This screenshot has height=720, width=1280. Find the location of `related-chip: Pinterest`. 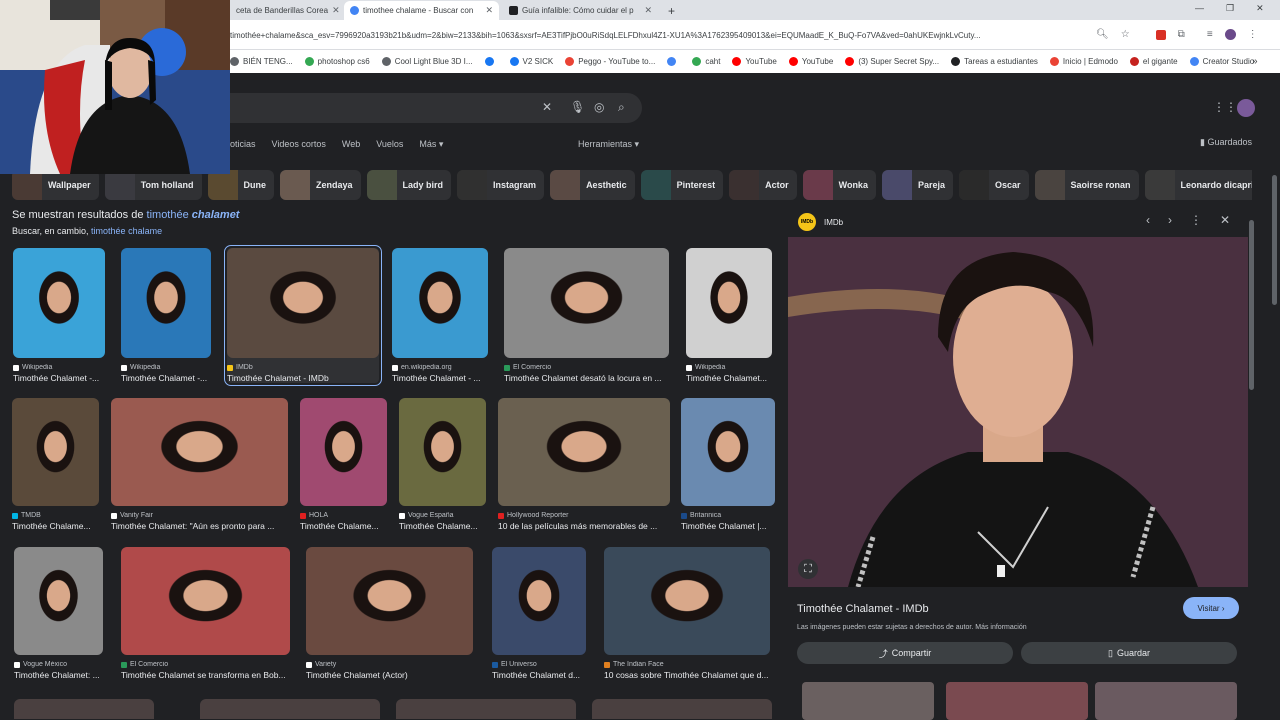

related-chip: Pinterest is located at coordinates (682, 185).